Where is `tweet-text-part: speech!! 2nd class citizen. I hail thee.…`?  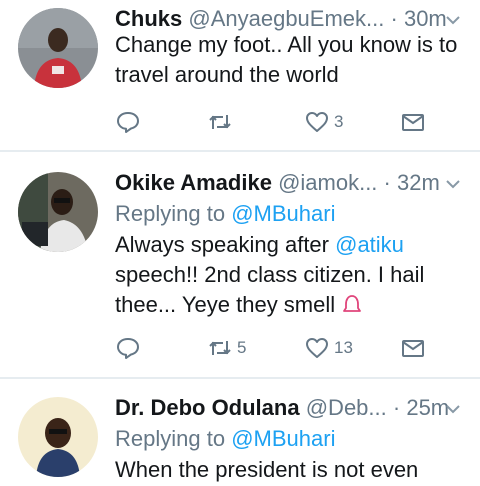
tweet-text-part: speech!! 2nd class citizen. I hail thee.… is located at coordinates (270, 289).